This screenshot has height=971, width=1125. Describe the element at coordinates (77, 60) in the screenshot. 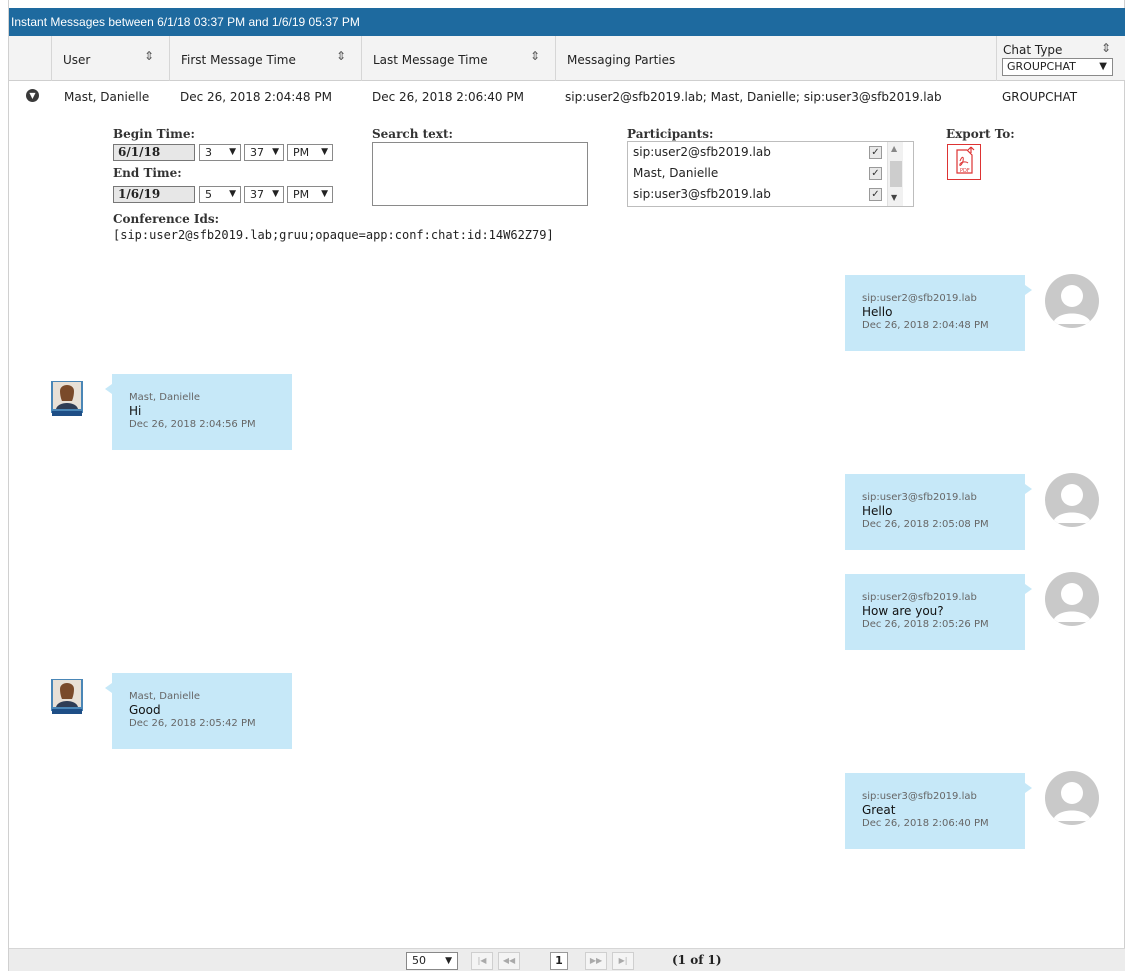

I see `column-user-label: User` at that location.